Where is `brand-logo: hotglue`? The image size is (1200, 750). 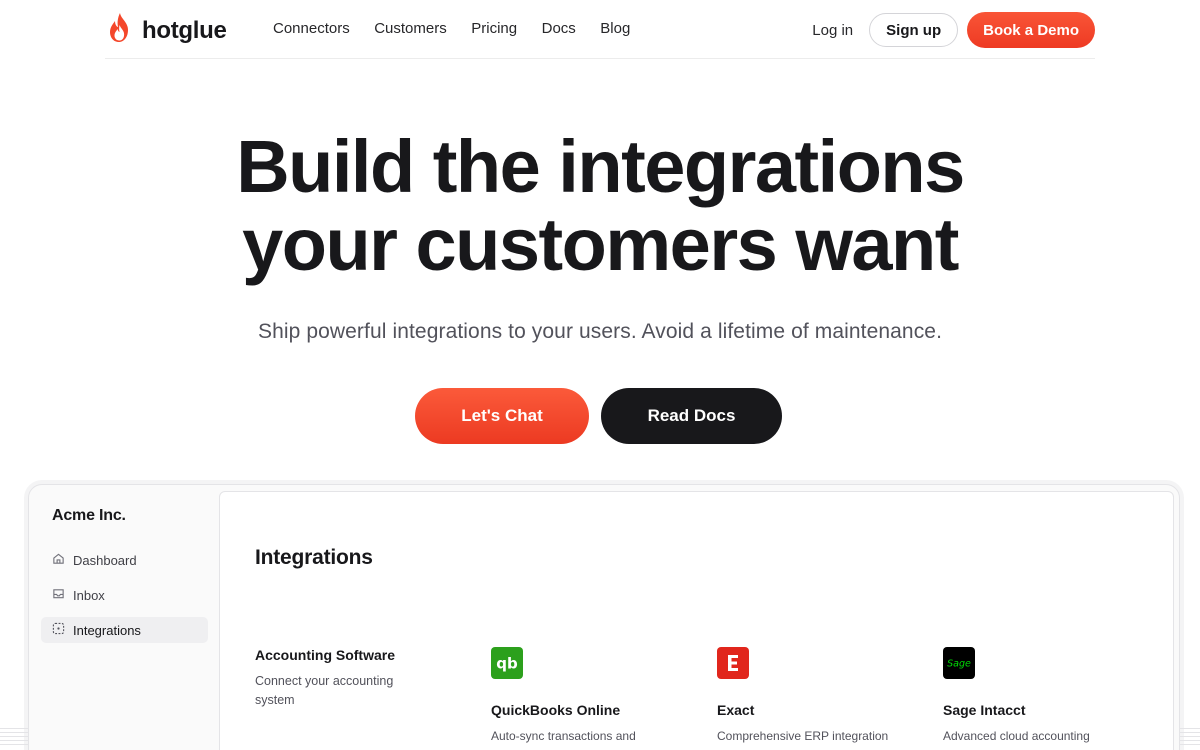 brand-logo: hotglue is located at coordinates (167, 30).